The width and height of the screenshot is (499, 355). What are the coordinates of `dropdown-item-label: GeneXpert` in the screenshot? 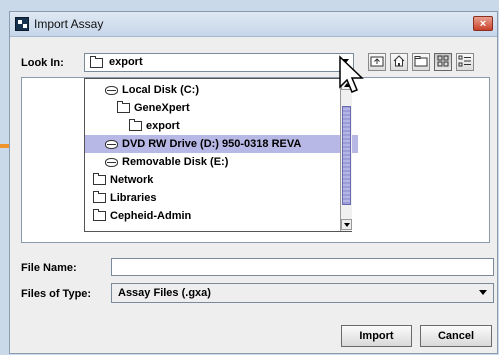 It's located at (162, 108).